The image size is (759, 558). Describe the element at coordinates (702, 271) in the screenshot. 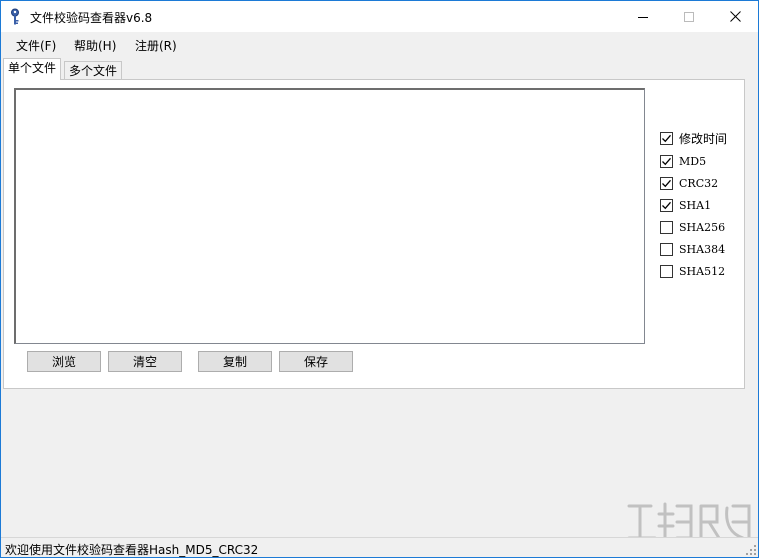

I see `sha512-label: SHA512` at that location.